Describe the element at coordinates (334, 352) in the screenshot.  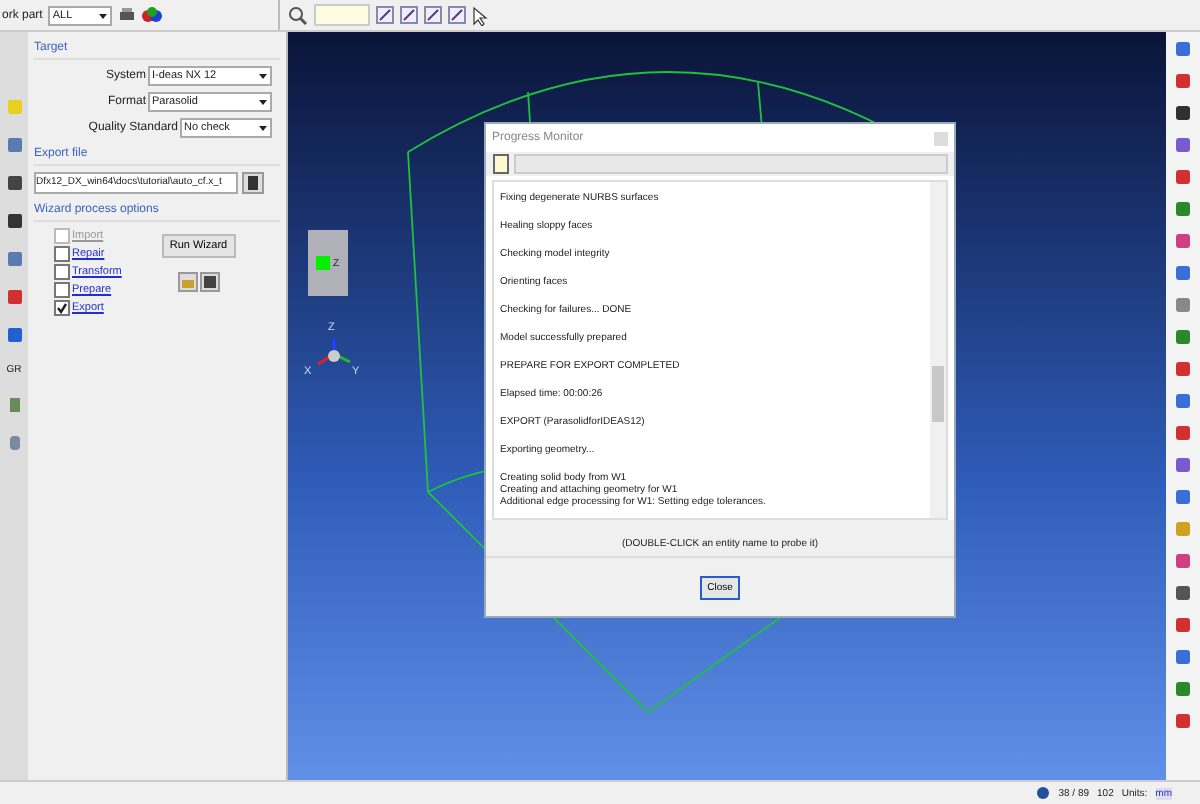
I see `axis-triad-icon` at that location.